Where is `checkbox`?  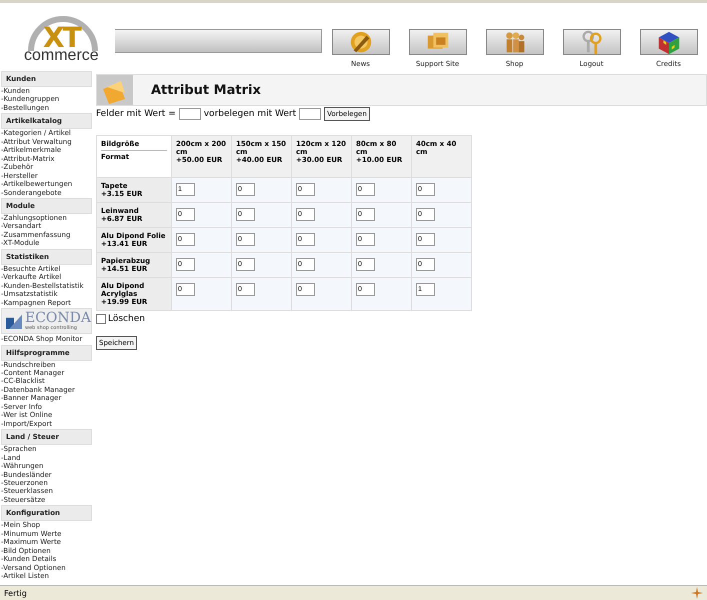 checkbox is located at coordinates (101, 319).